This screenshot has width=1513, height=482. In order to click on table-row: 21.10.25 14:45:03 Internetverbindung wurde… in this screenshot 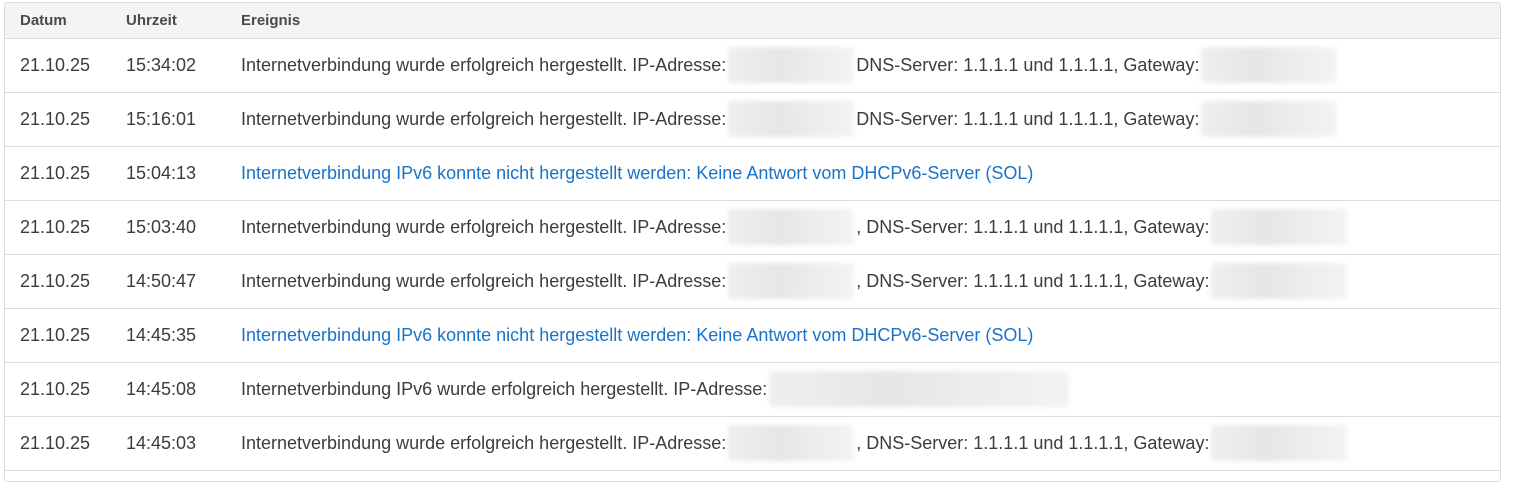, I will do `click(752, 444)`.